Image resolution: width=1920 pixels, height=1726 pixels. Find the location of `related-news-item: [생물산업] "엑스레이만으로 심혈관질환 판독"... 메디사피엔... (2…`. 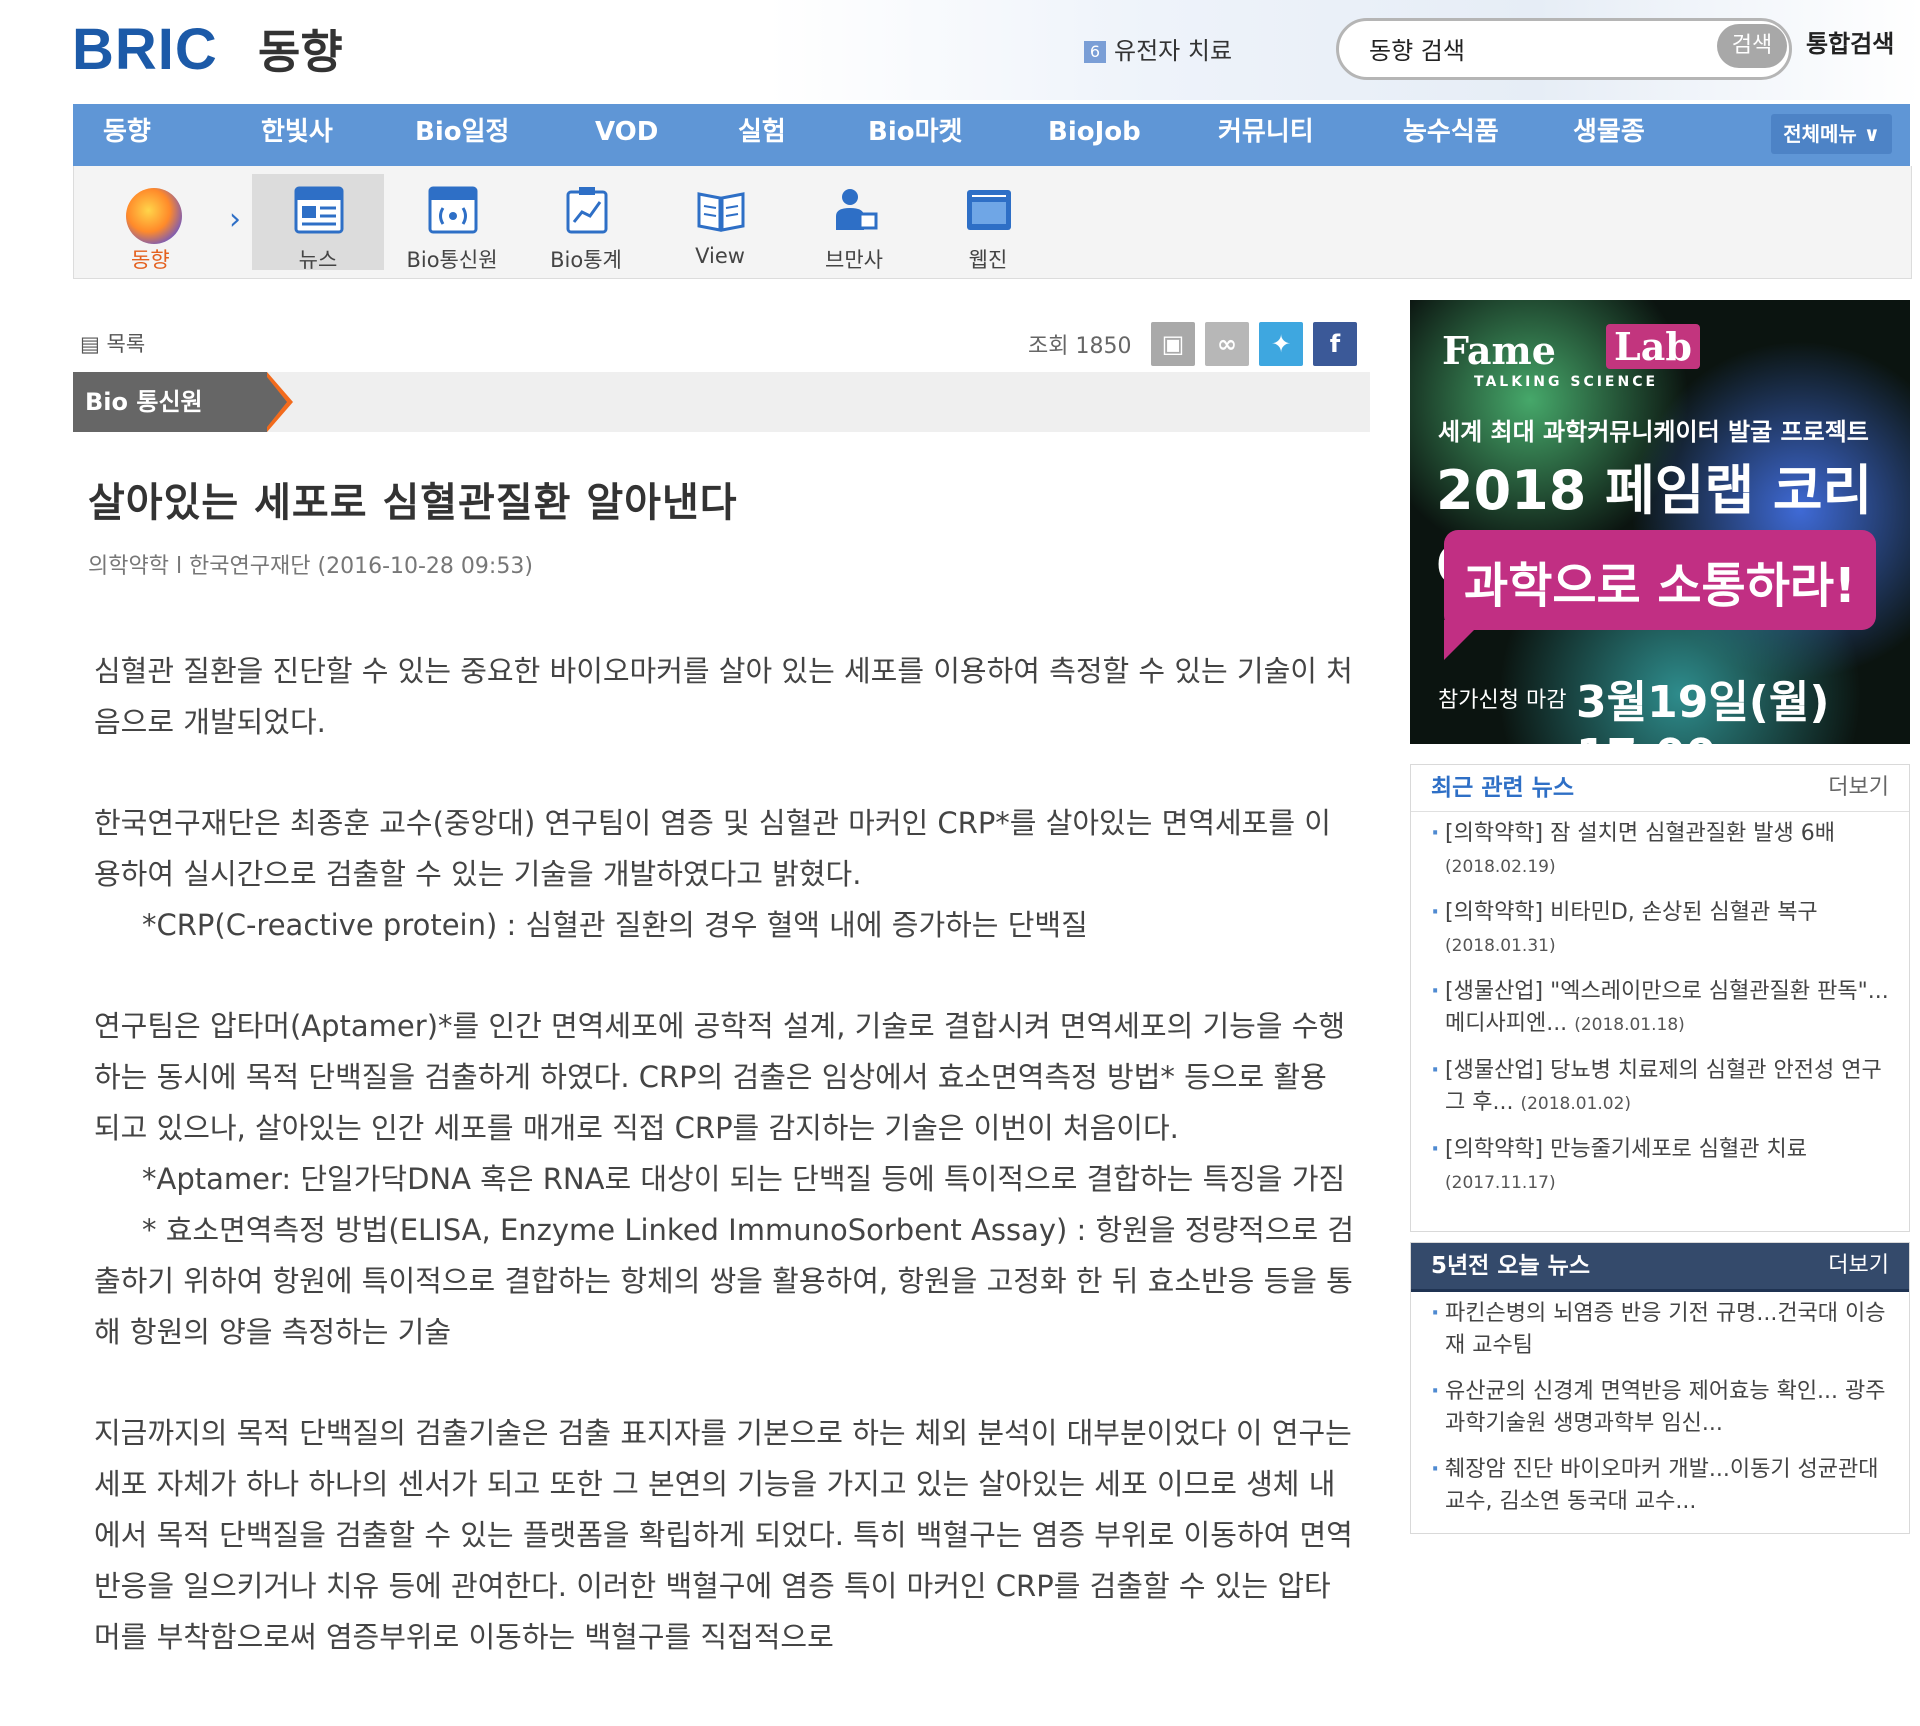

related-news-item: [생물산업] "엑스레이만으로 심혈관질환 판독"... 메디사피엔... (2… is located at coordinates (1660, 1008).